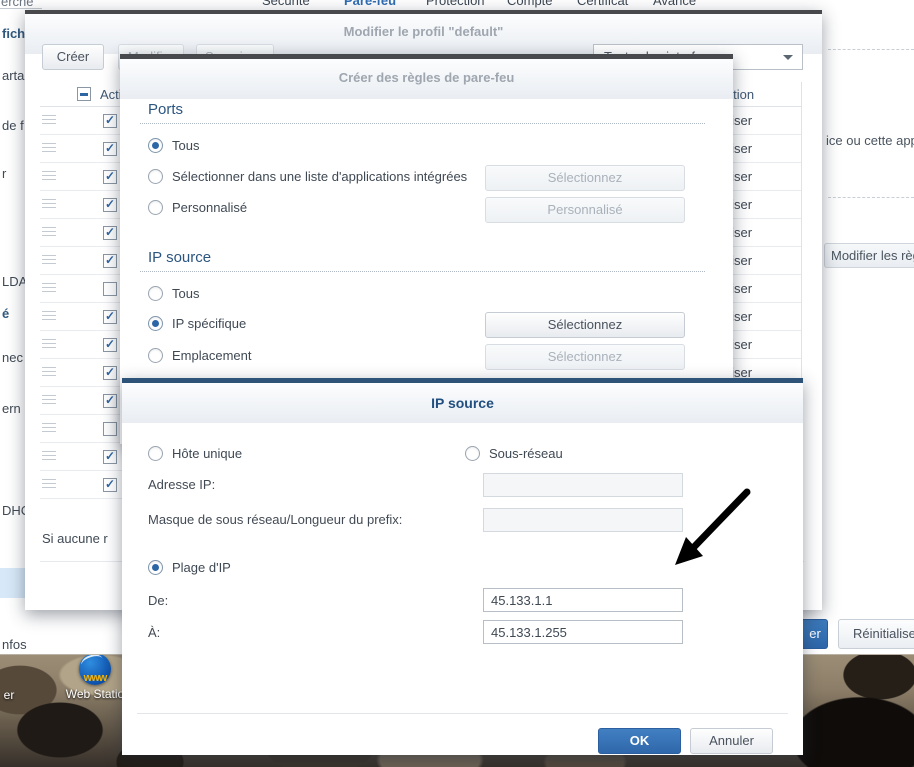 The image size is (914, 767). Describe the element at coordinates (182, 484) in the screenshot. I see `ip-address-label: Adresse IP:` at that location.